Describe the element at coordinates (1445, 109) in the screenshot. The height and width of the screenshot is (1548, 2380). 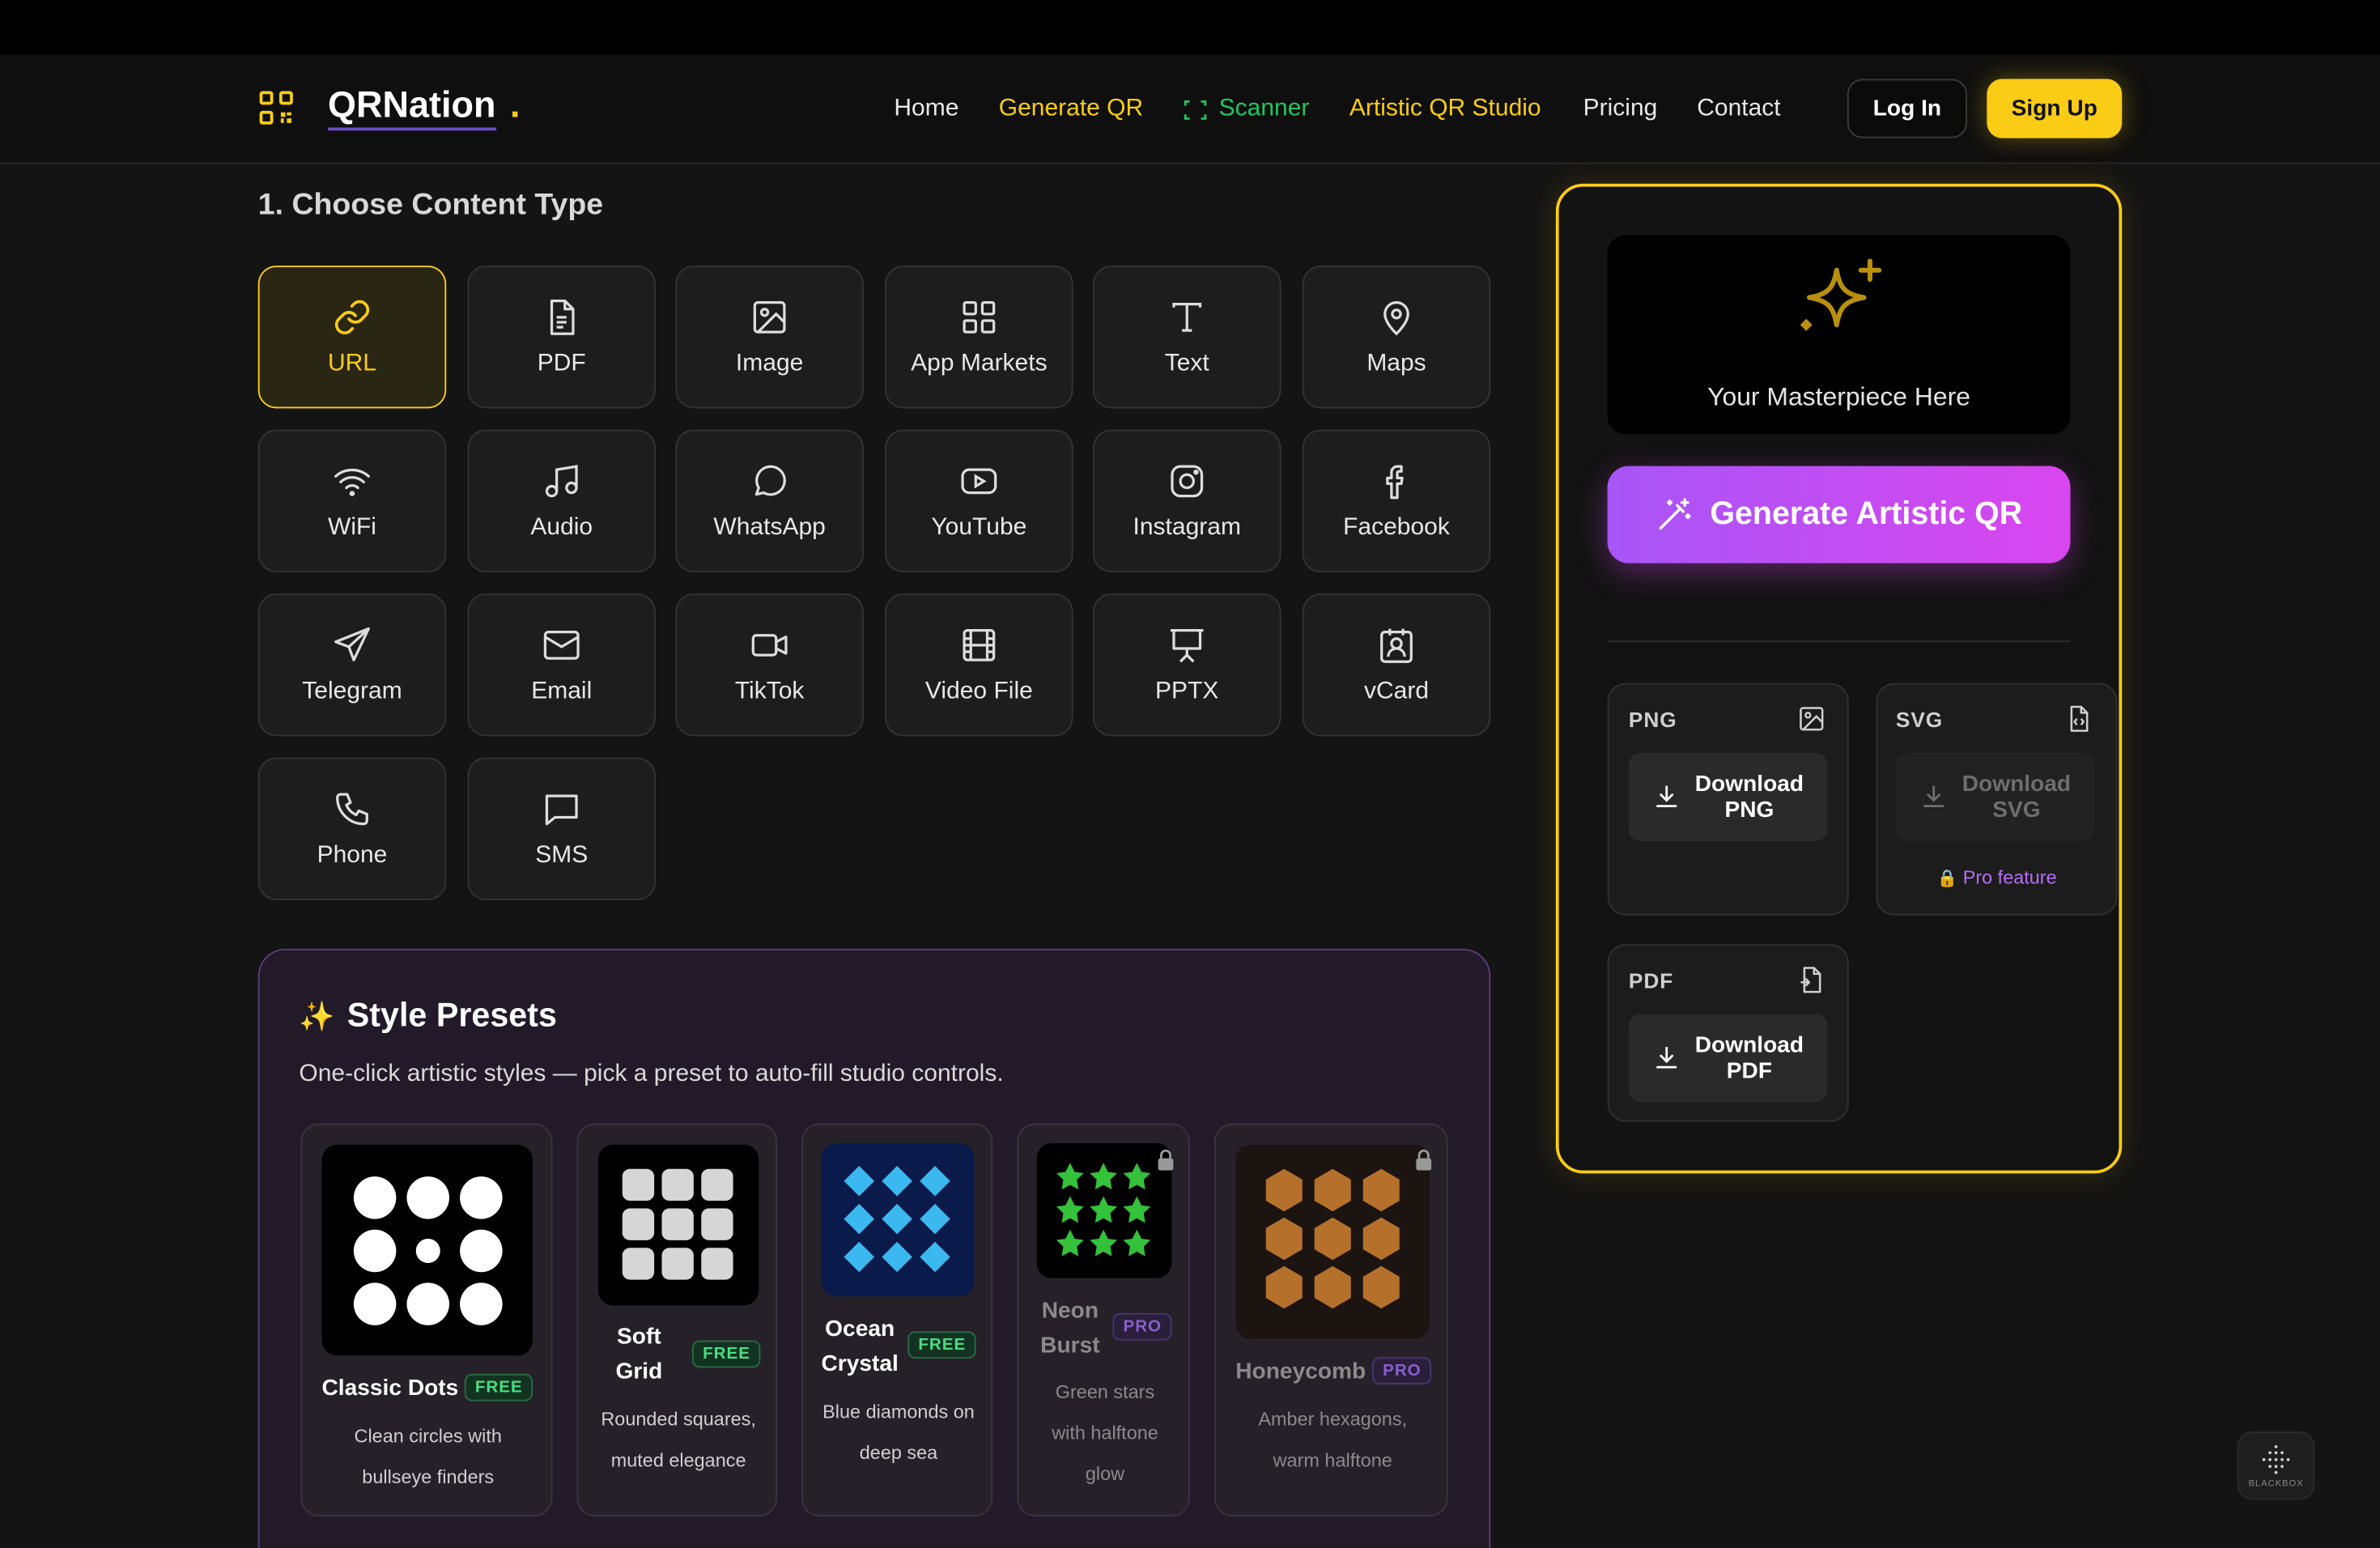
I see `nav-artistic-qr-studio: Artistic QR Studio` at that location.